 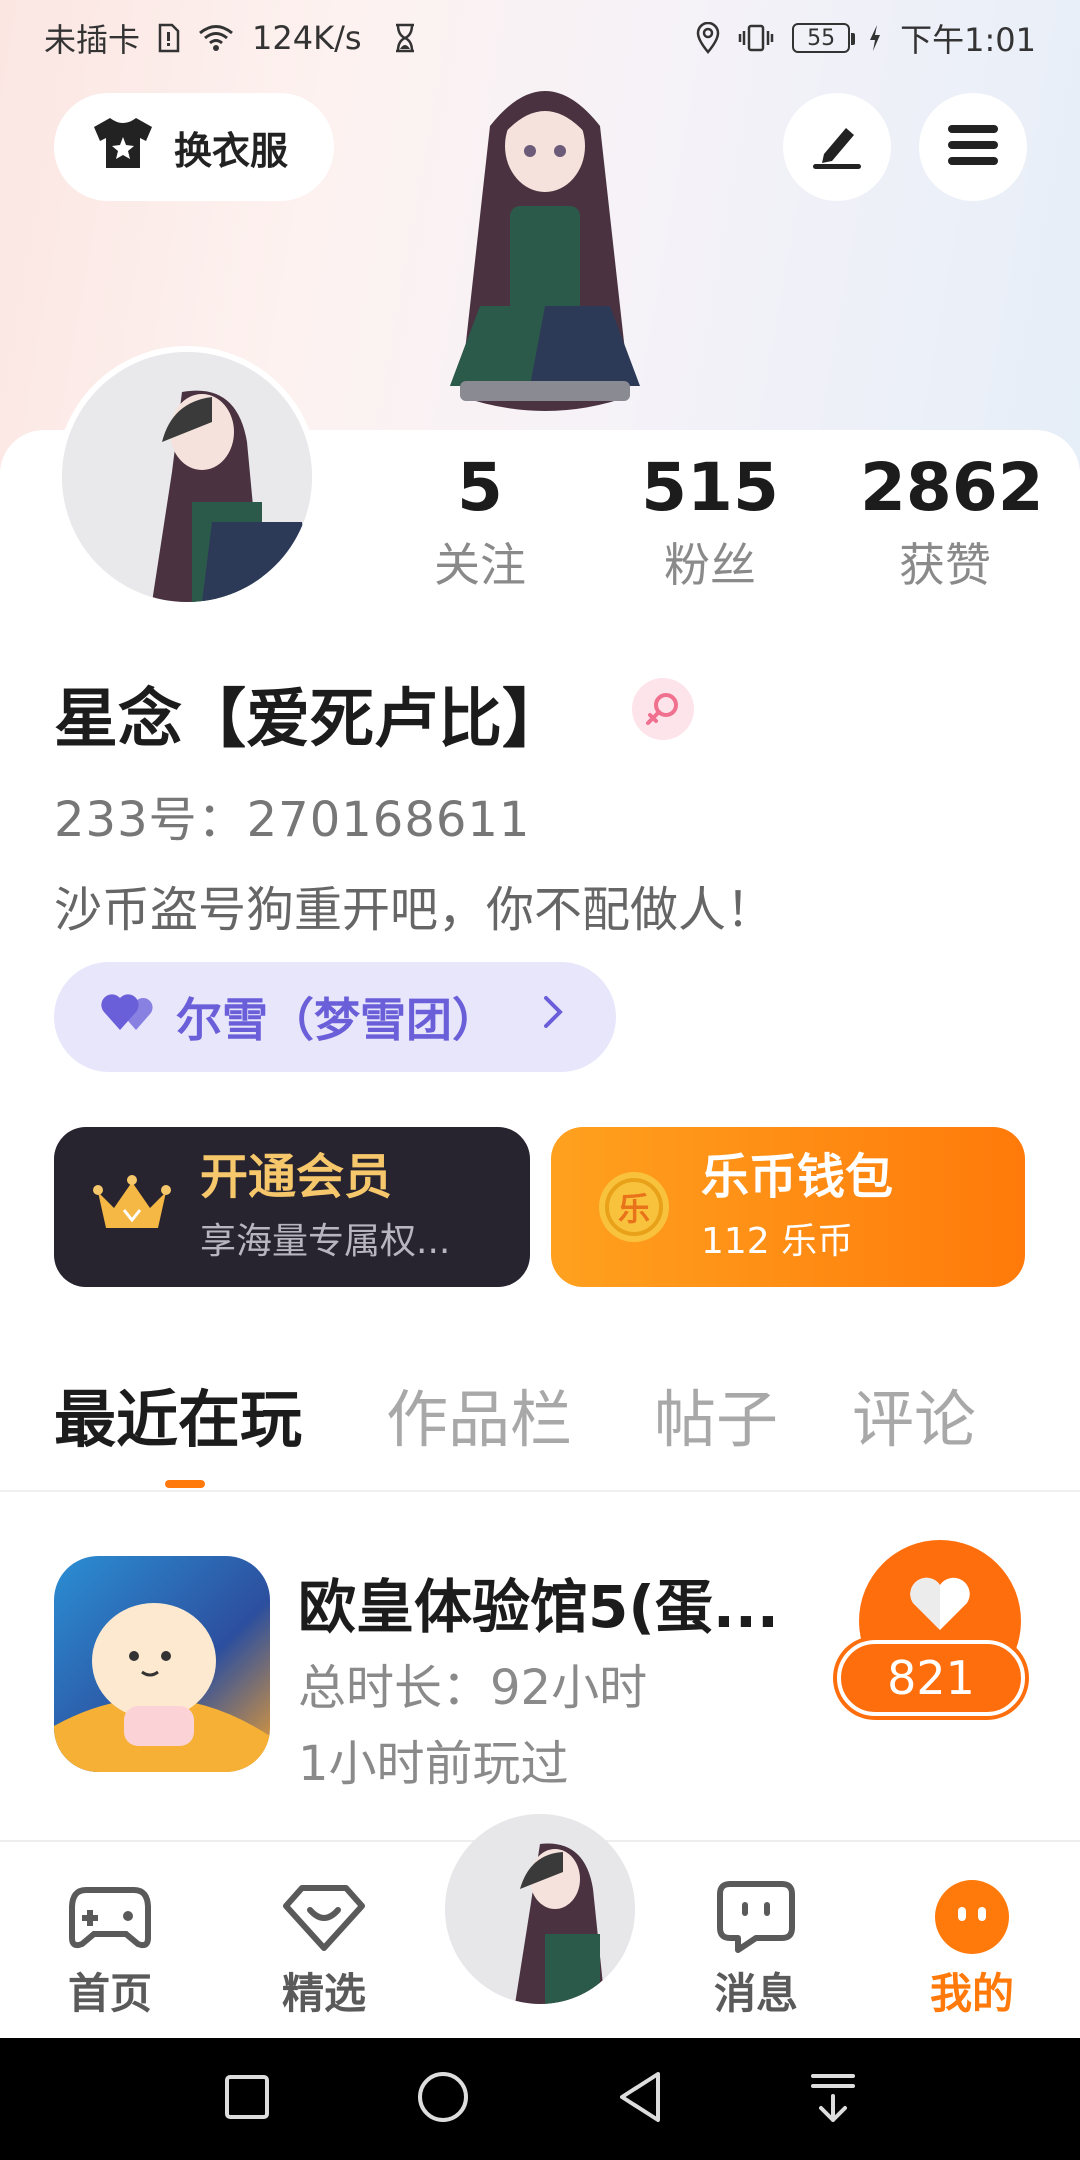 I want to click on recent-apps-icon, so click(x=247, y=2099).